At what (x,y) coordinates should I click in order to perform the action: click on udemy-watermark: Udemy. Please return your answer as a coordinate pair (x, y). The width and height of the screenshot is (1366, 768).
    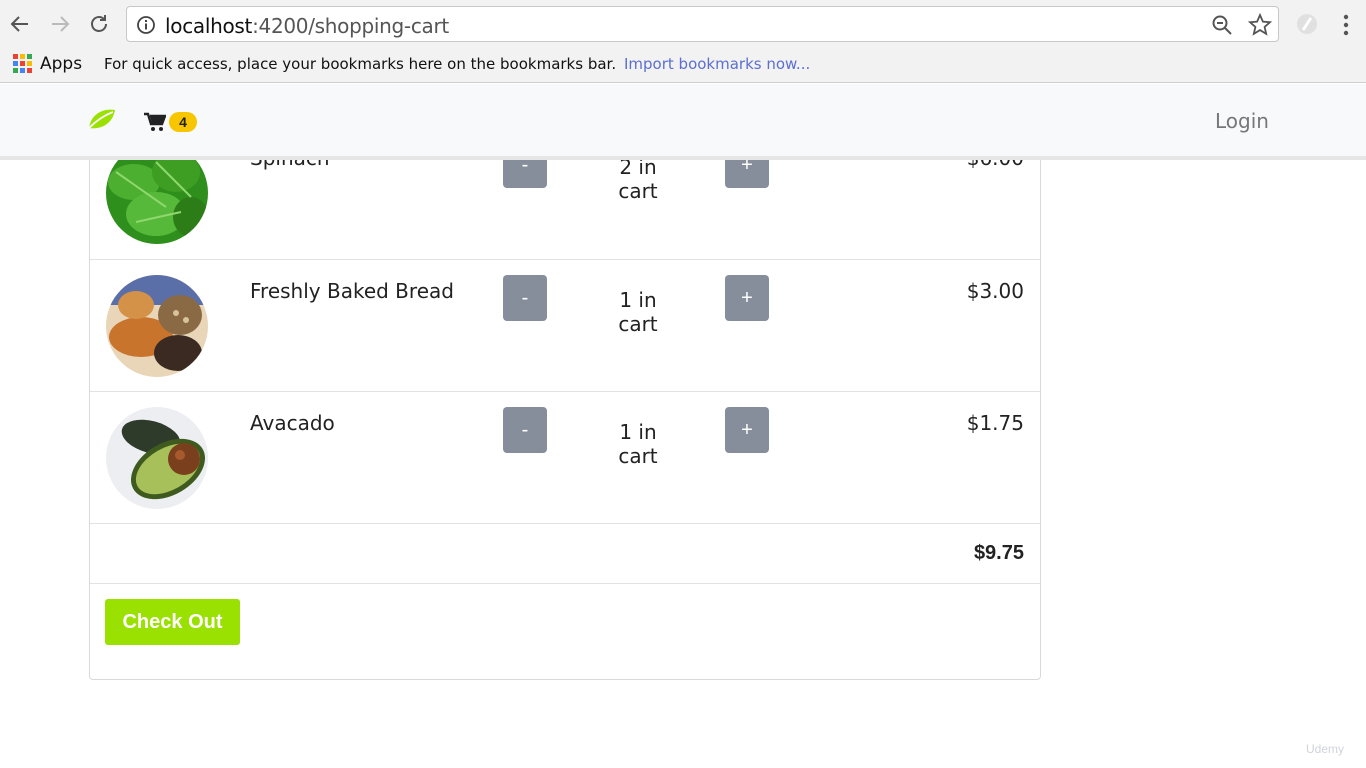
    Looking at the image, I should click on (1325, 749).